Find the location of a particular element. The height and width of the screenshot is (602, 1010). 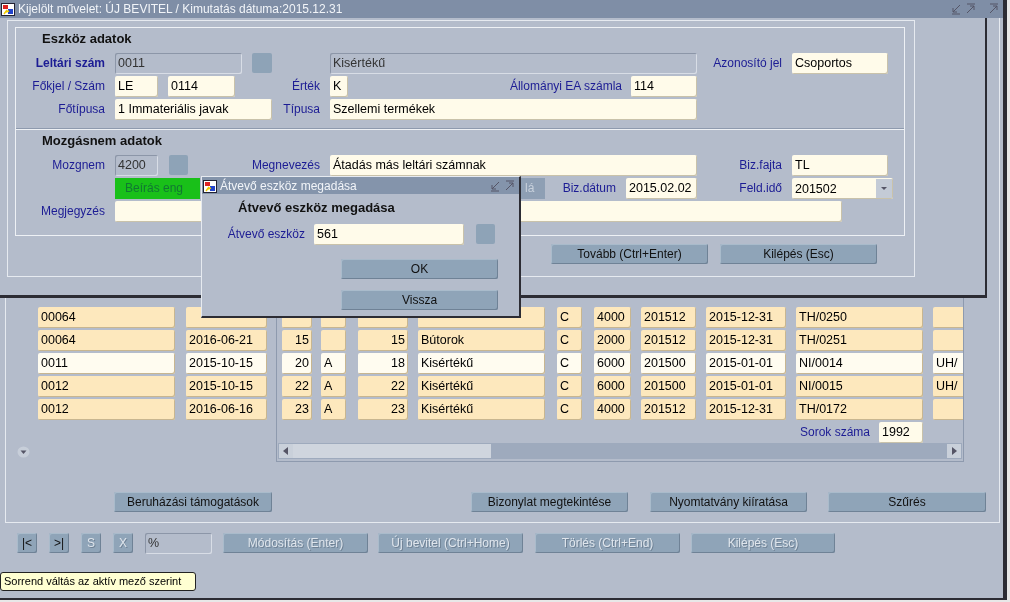

table-cell: 2016-06-21 is located at coordinates (226, 340).